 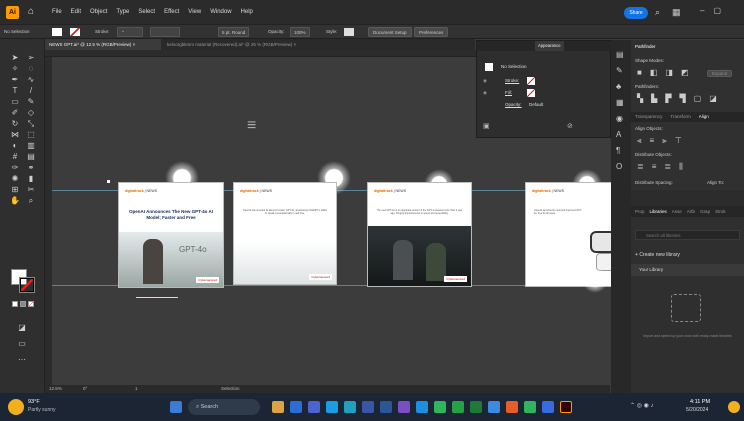 I want to click on windows-start-icon, so click(x=176, y=407).